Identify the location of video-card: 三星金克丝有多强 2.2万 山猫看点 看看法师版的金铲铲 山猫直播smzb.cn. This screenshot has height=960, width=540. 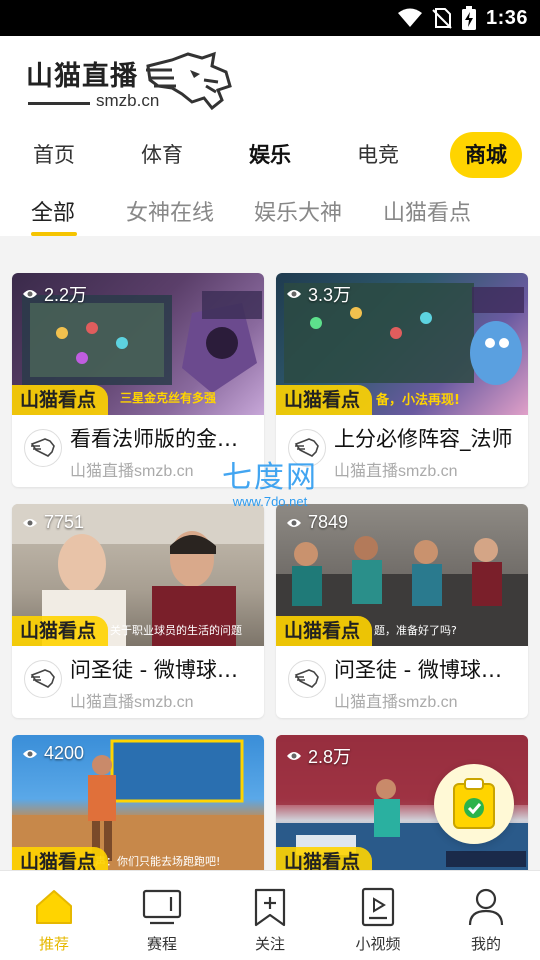
(138, 380).